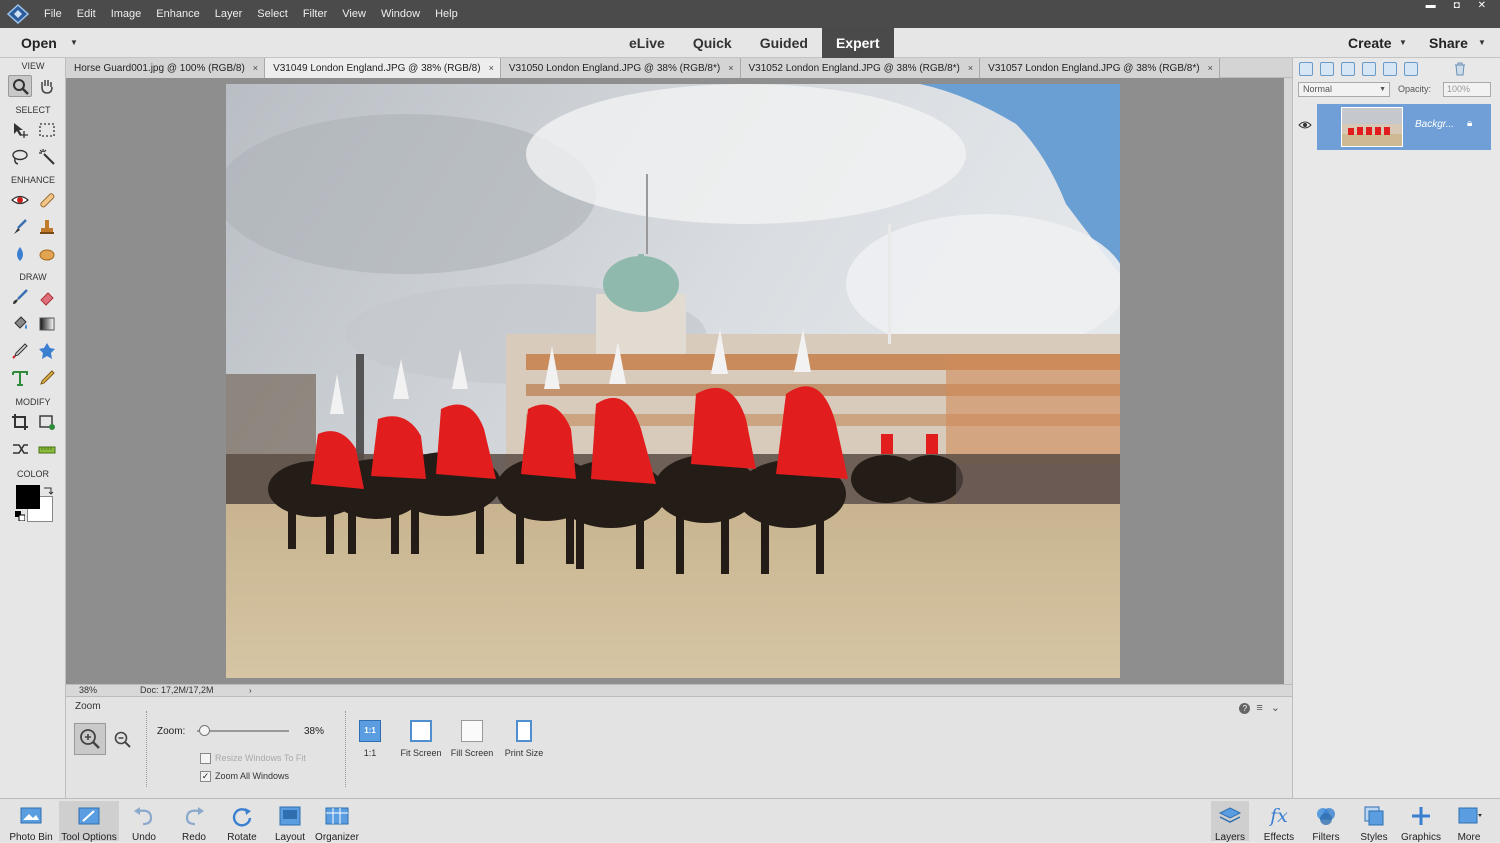 The height and width of the screenshot is (843, 1500). I want to click on maximize-icon: ◘, so click(1457, 7).